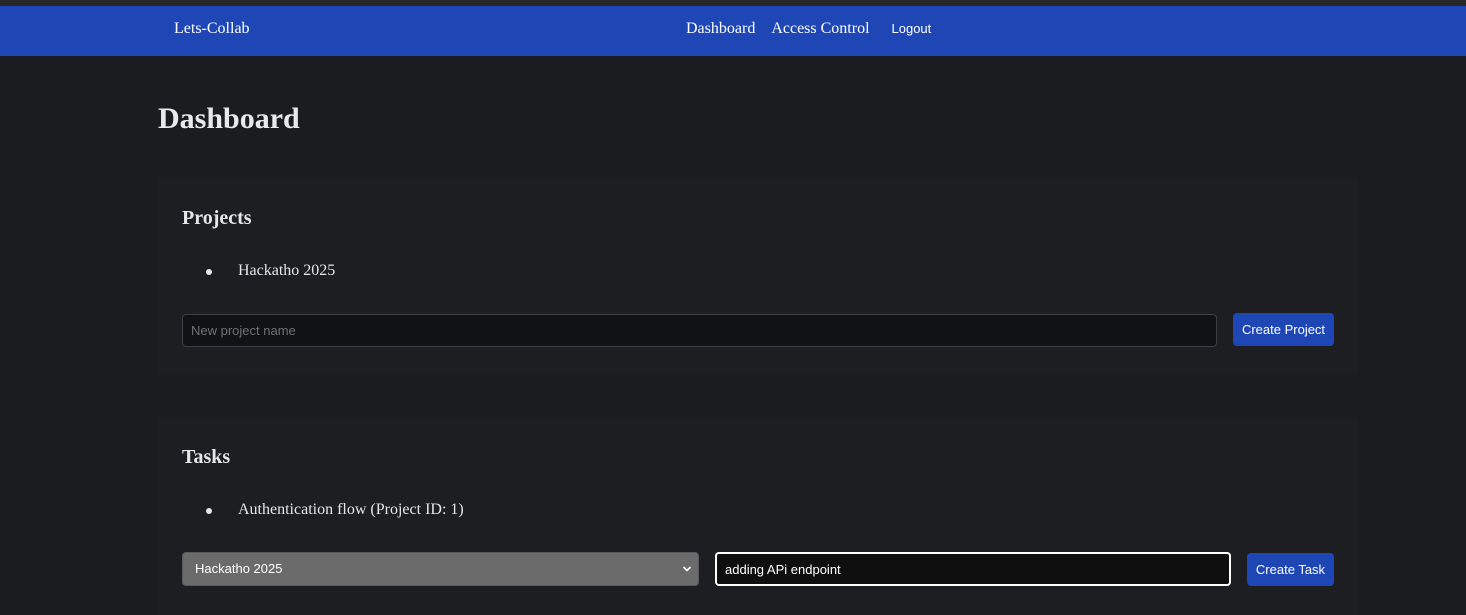  I want to click on create-task-button: Create Task, so click(1290, 569).